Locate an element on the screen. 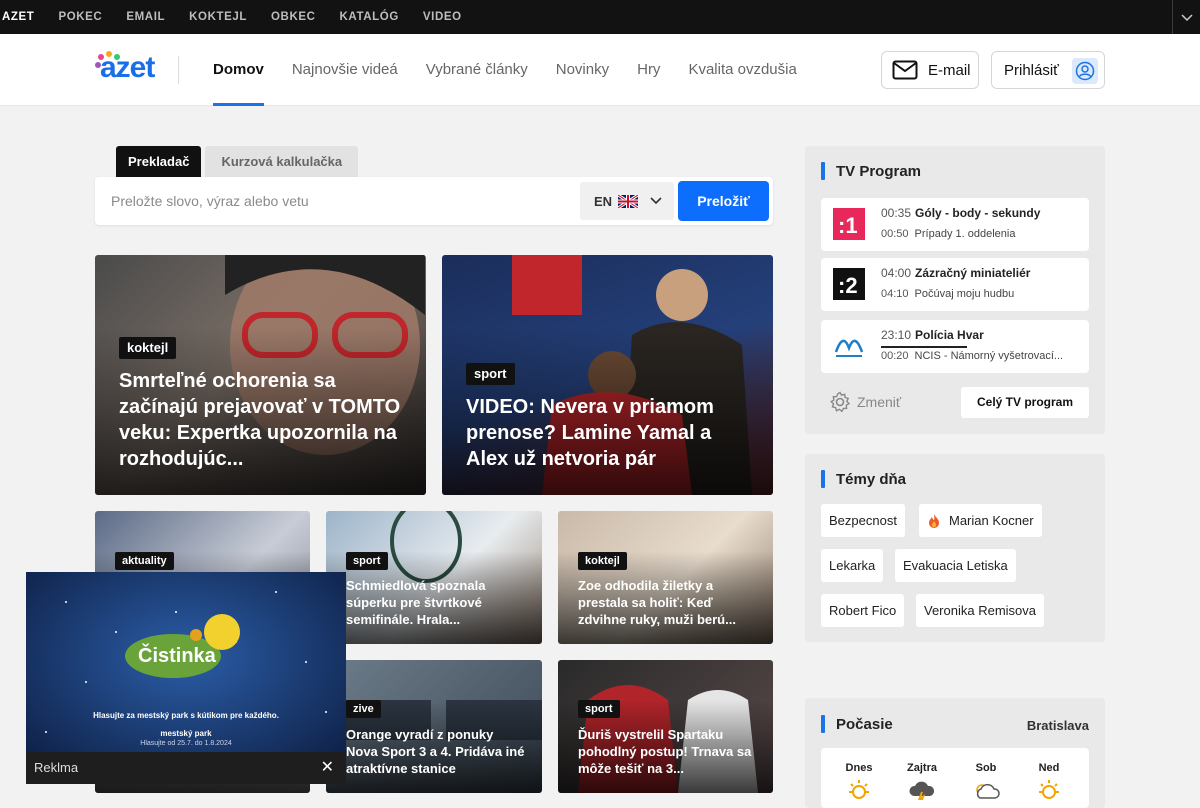  topbar-divider is located at coordinates (1172, 17).